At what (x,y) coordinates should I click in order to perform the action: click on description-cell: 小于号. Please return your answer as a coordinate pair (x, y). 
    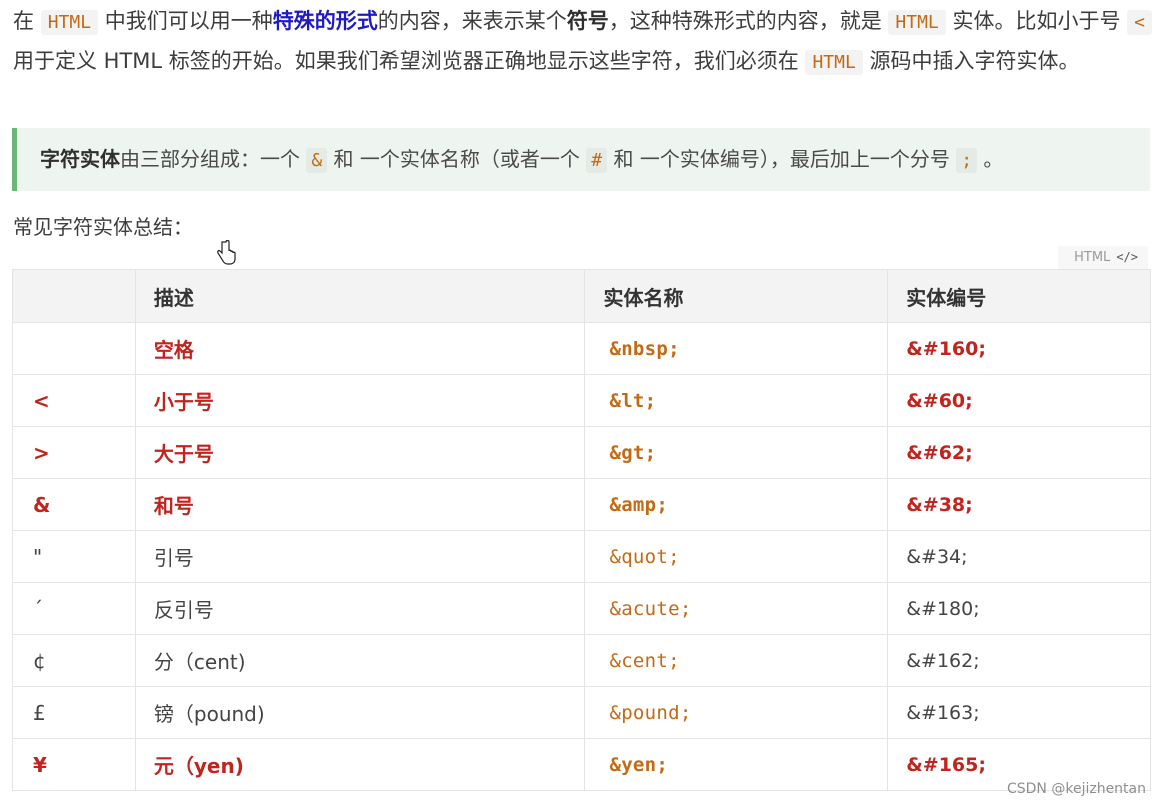
    Looking at the image, I should click on (360, 400).